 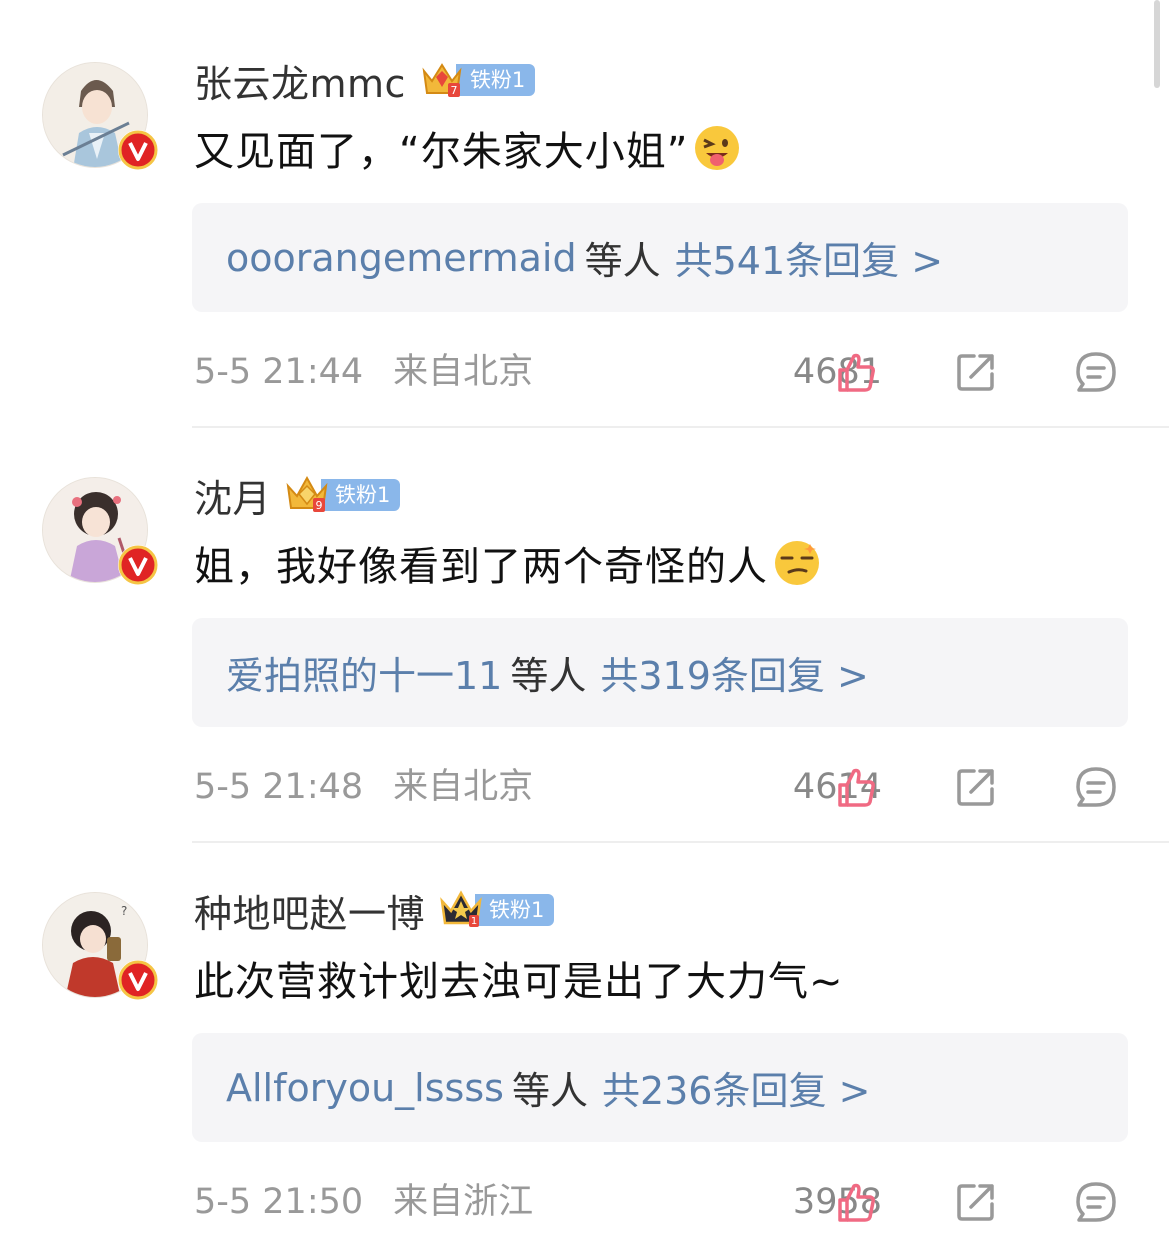 What do you see at coordinates (463, 1202) in the screenshot?
I see `comment-location: 来自浙江` at bounding box center [463, 1202].